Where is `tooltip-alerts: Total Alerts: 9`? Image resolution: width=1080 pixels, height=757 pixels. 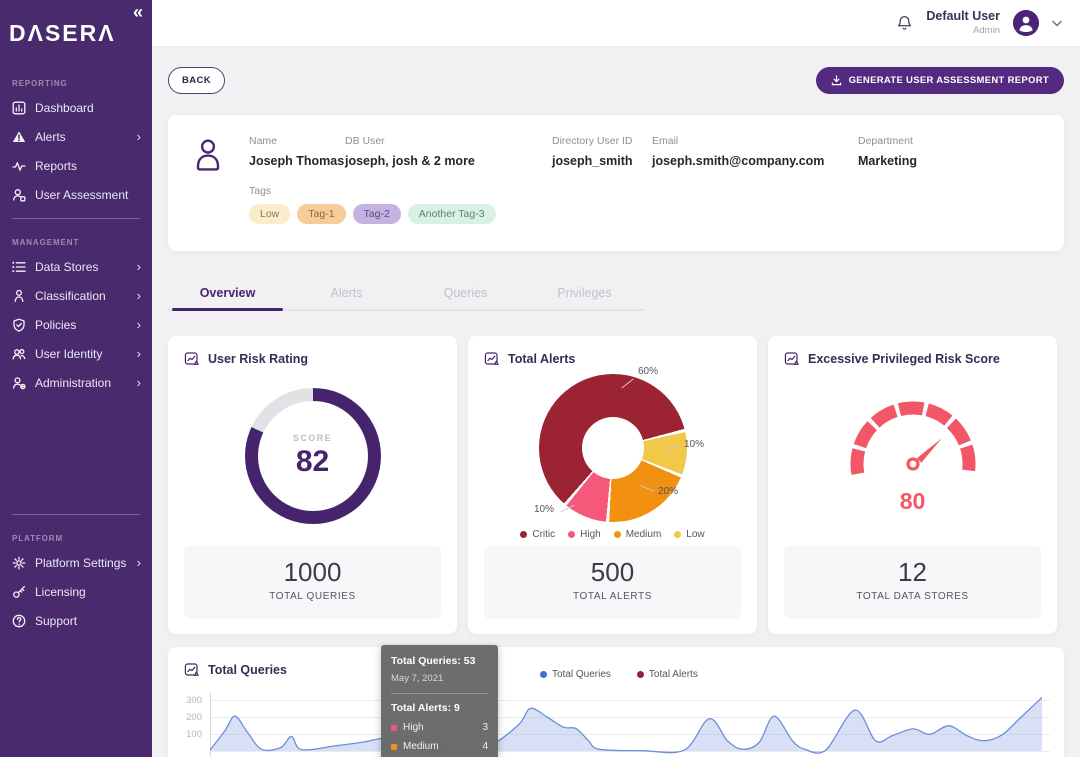 tooltip-alerts: Total Alerts: 9 is located at coordinates (425, 708).